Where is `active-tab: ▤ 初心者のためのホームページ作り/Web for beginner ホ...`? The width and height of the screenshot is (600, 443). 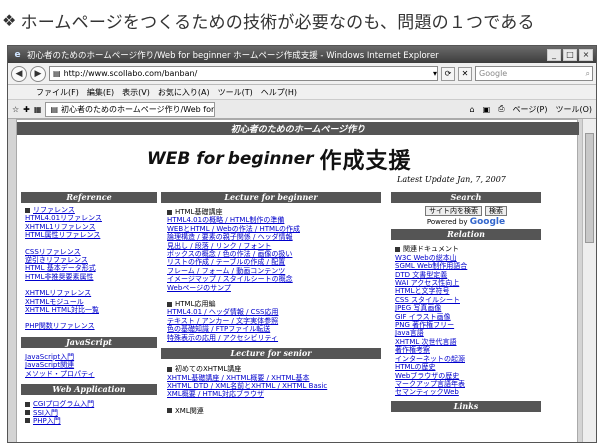
active-tab: ▤ 初心者のためのホームページ作り/Web for beginner ホ... is located at coordinates (130, 109).